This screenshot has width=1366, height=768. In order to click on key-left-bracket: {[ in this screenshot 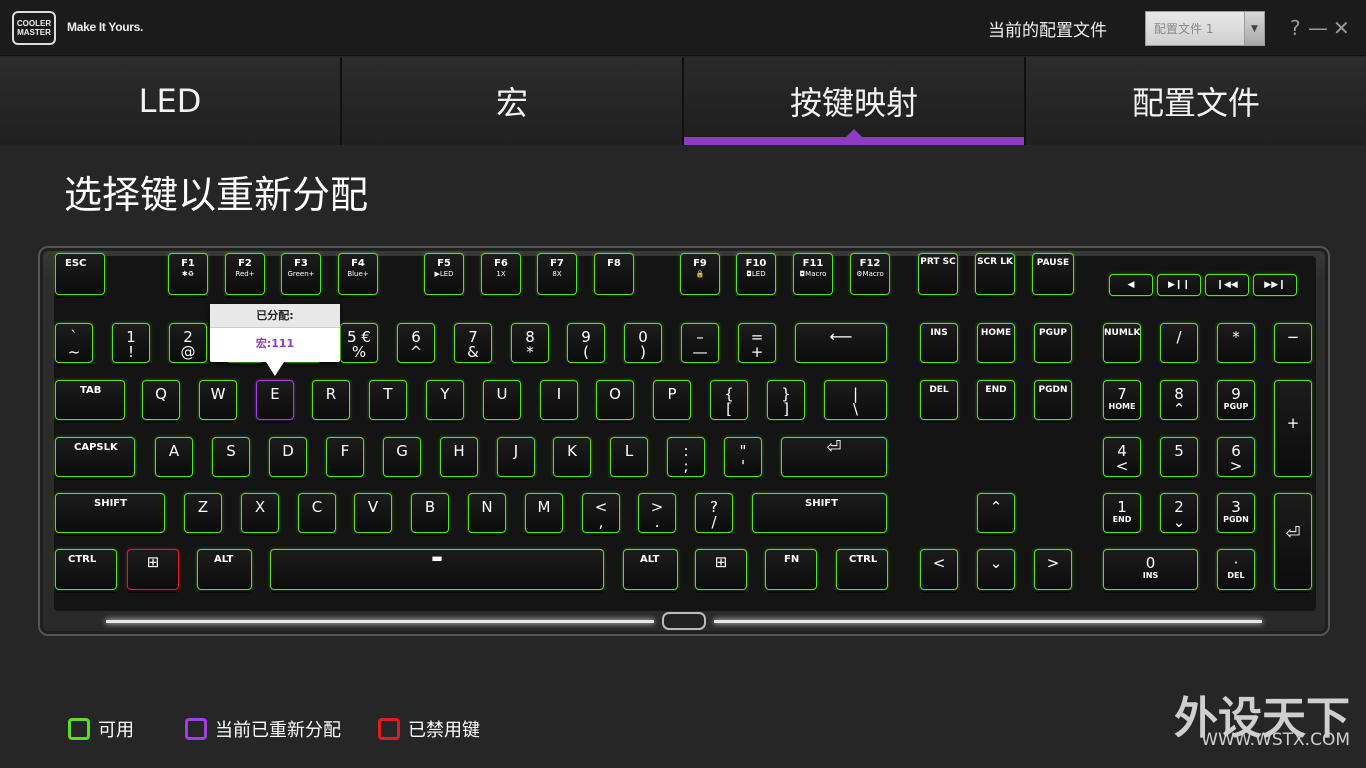, I will do `click(729, 400)`.